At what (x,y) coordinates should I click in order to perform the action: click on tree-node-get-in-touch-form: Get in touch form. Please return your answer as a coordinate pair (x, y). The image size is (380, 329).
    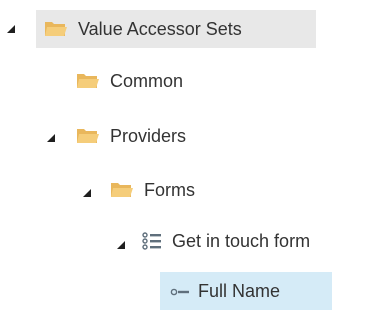
    Looking at the image, I should click on (226, 241).